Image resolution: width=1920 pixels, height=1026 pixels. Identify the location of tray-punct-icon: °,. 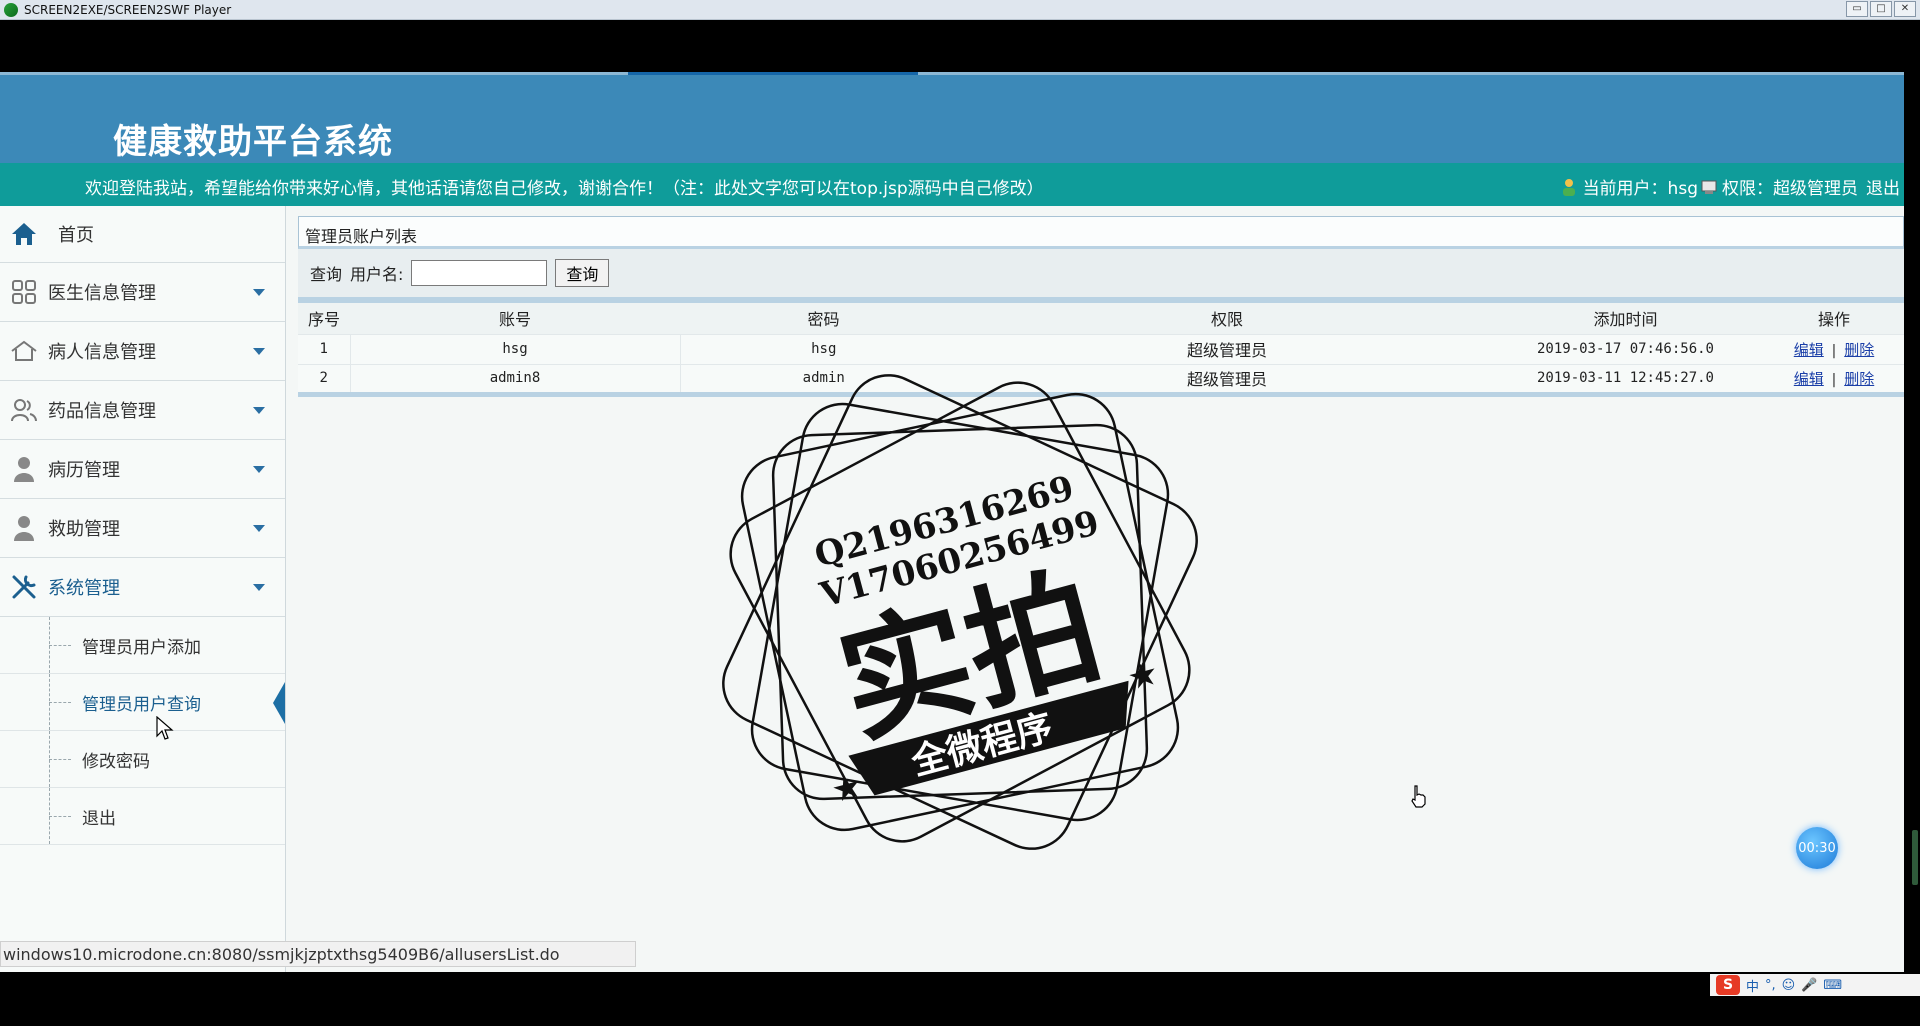
(1770, 985).